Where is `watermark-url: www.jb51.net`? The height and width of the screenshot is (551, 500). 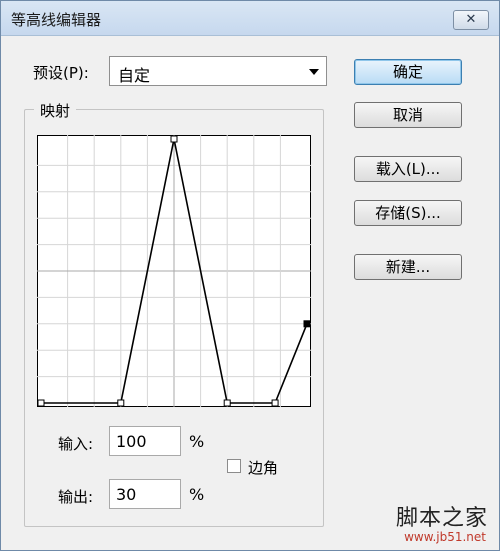
watermark-url: www.jb51.net is located at coordinates (445, 537).